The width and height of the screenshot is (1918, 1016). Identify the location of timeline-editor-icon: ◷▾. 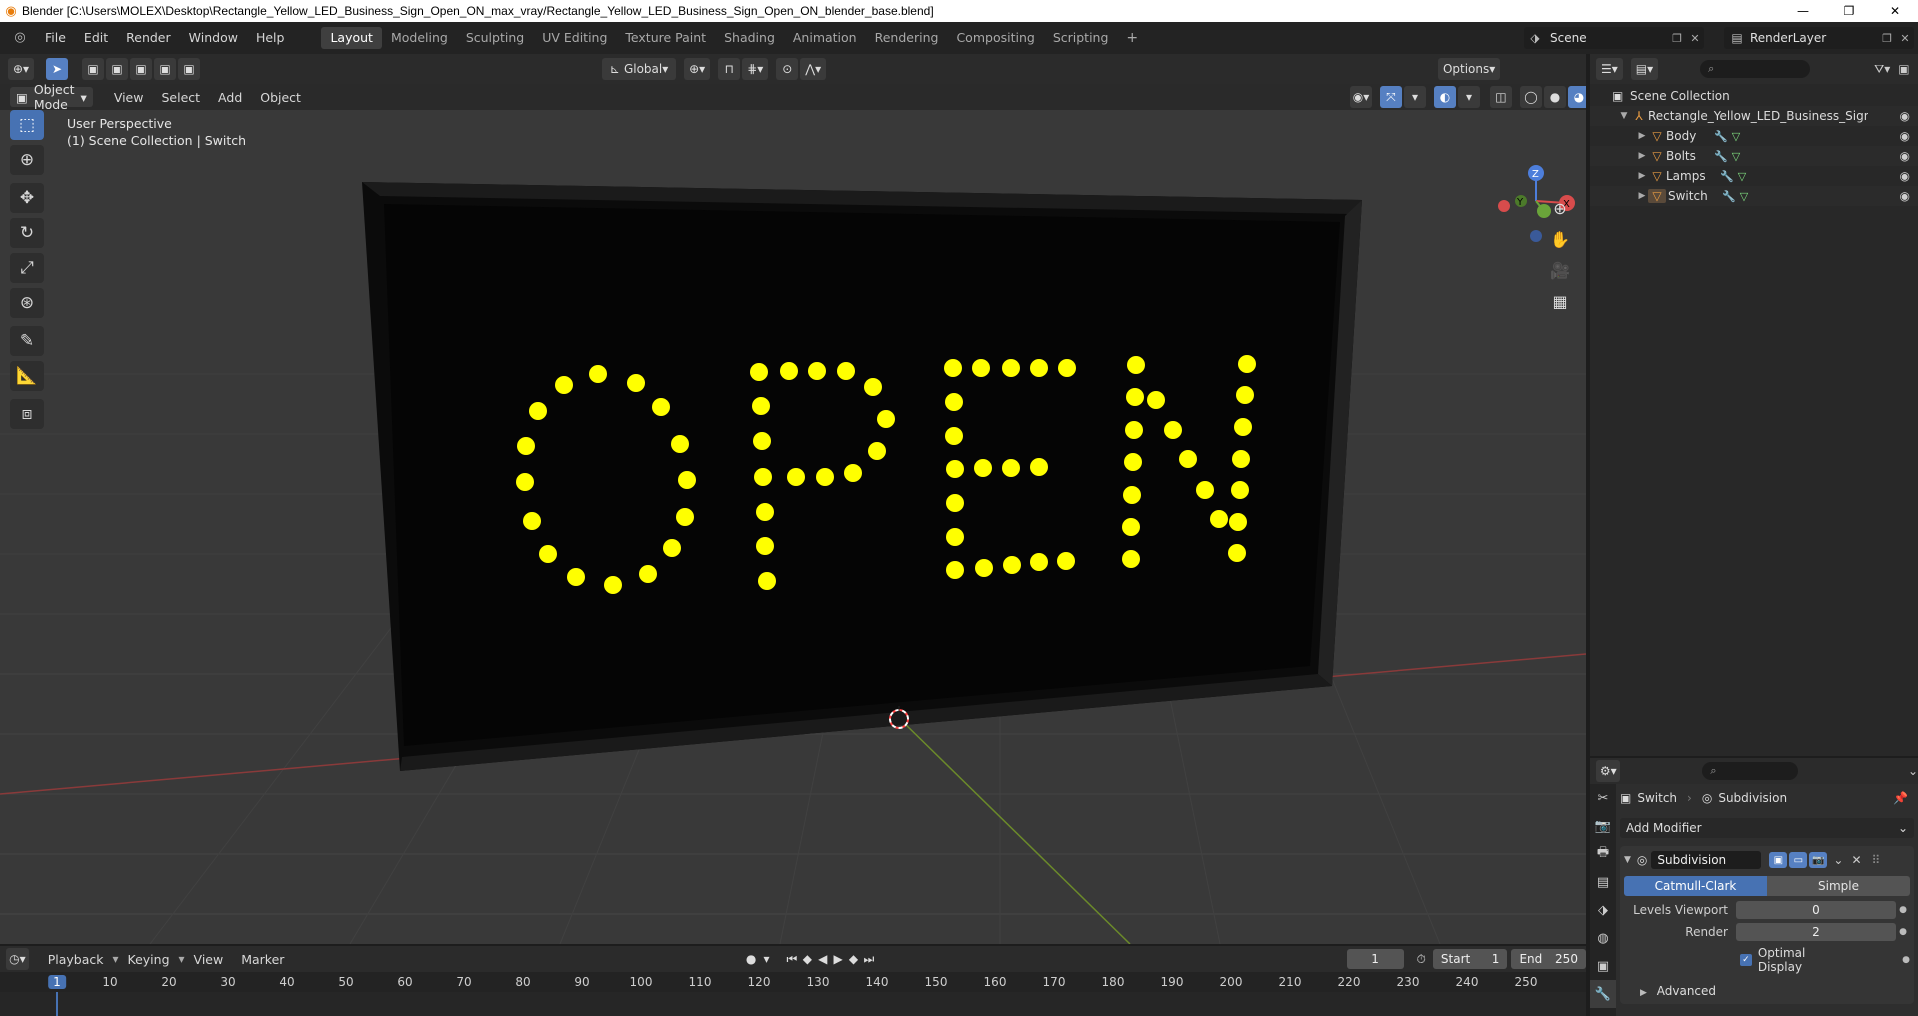
(17, 959).